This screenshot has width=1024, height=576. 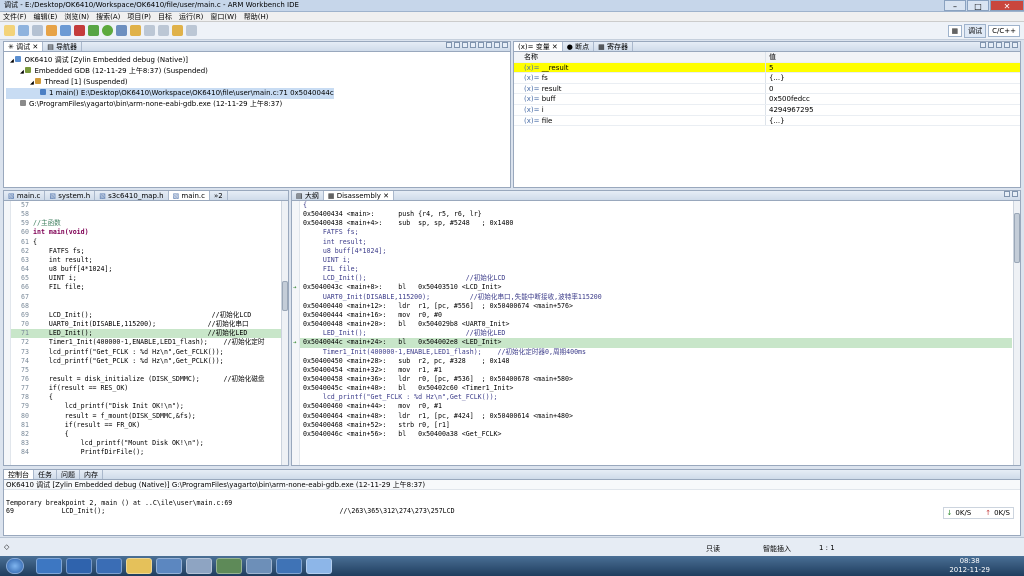 I want to click on disassembly-line: 0x50400434 <main>: push {r4, r5, r6, lr}, so click(x=656, y=214).